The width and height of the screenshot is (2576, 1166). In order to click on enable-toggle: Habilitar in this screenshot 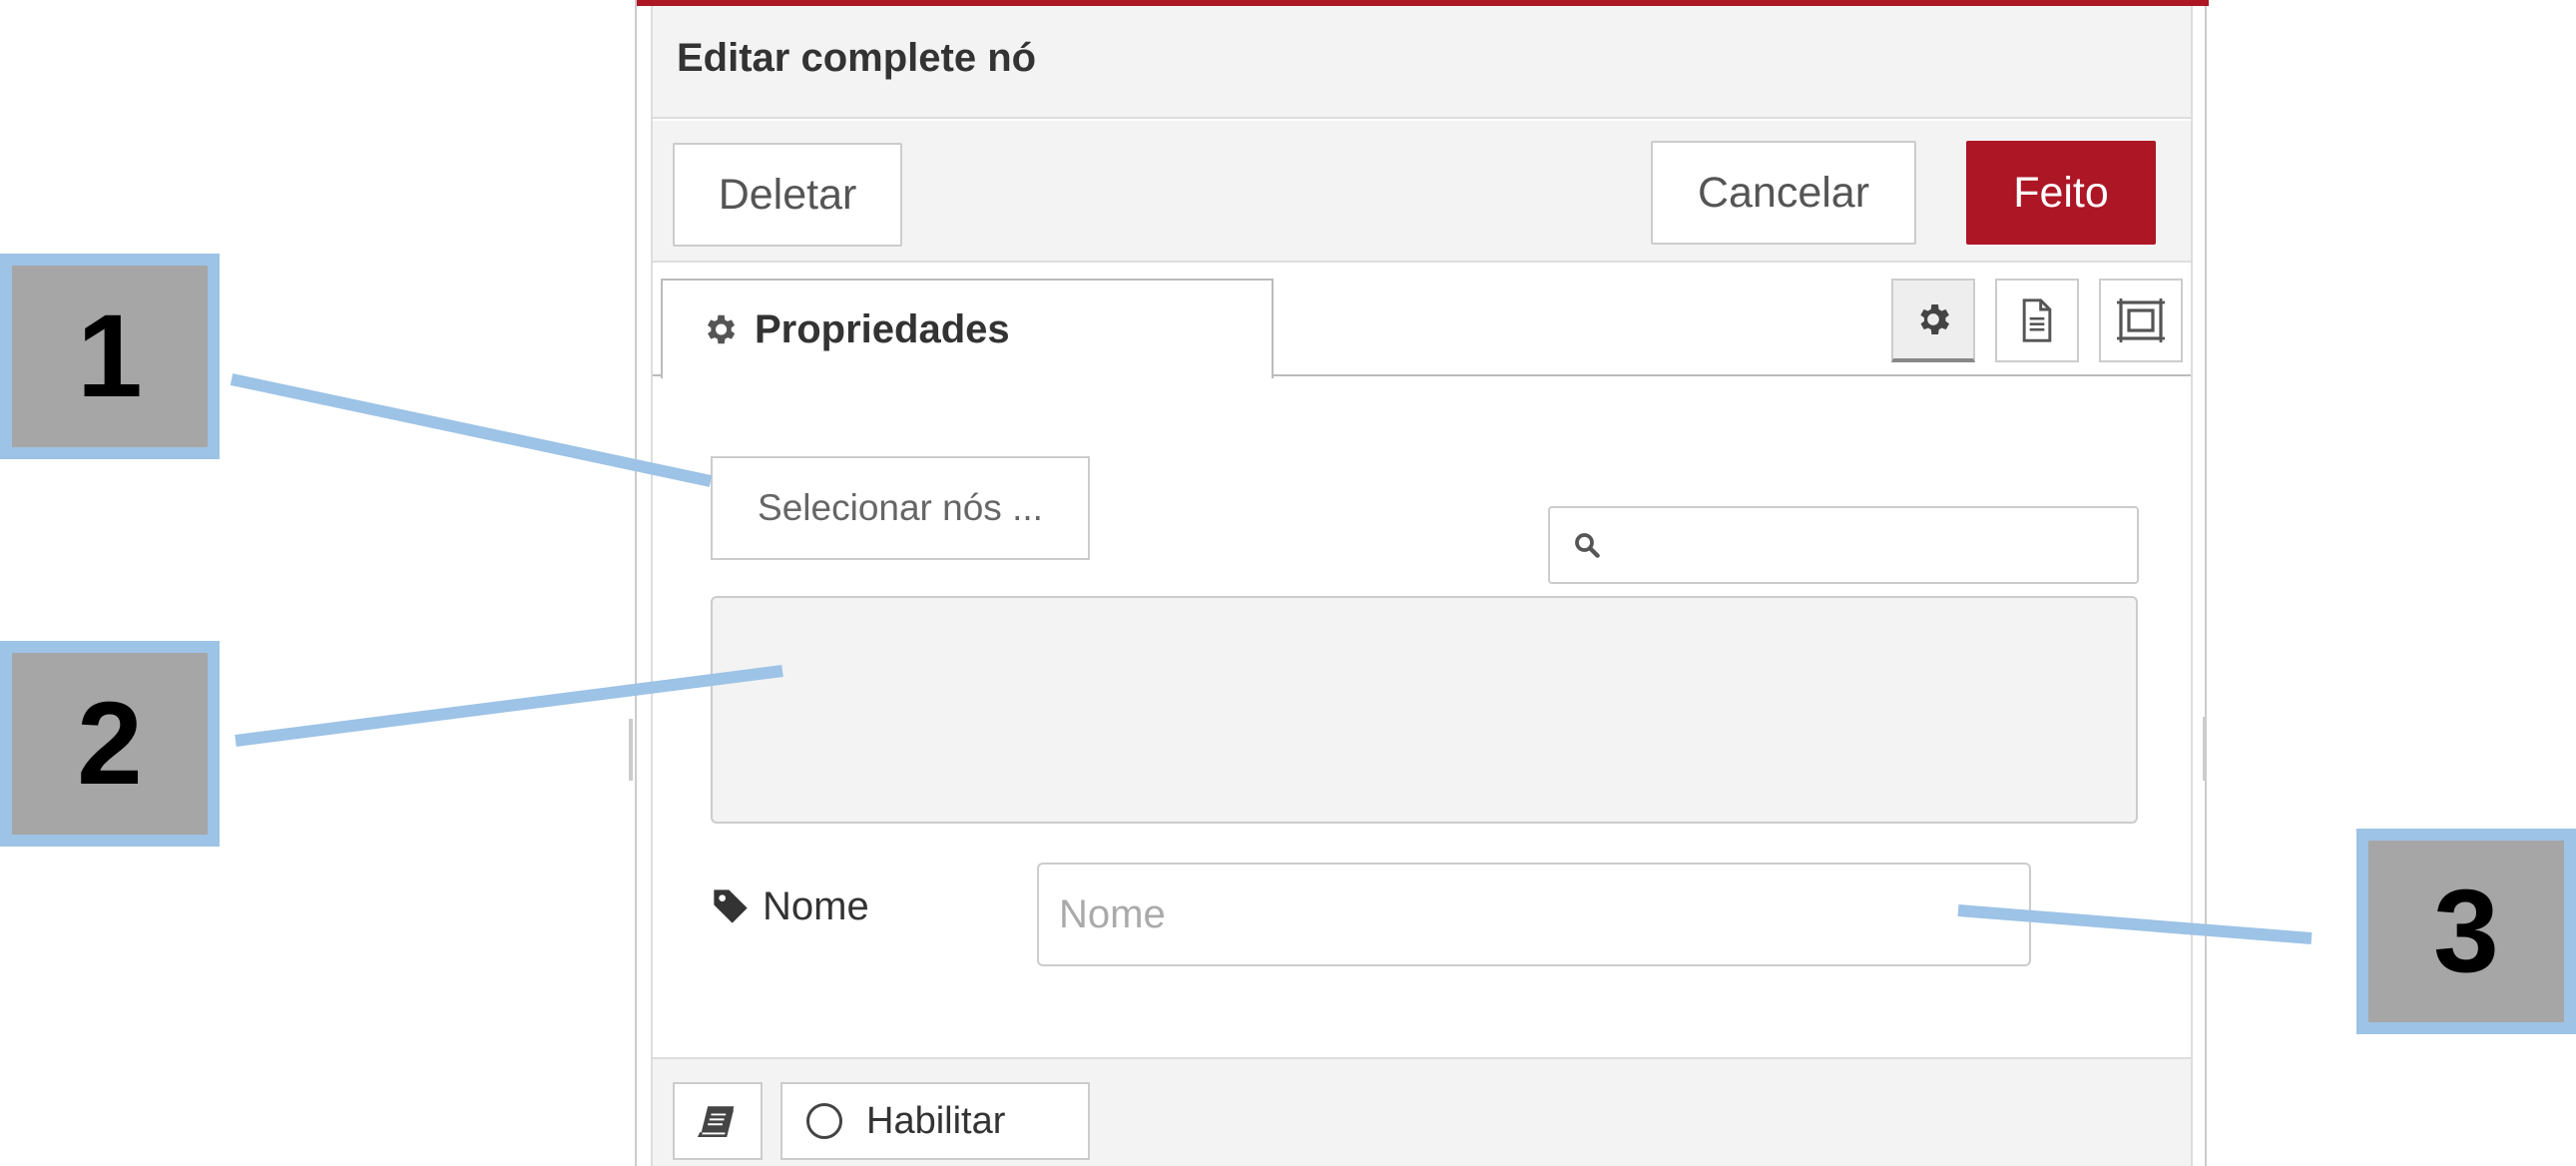, I will do `click(935, 1121)`.